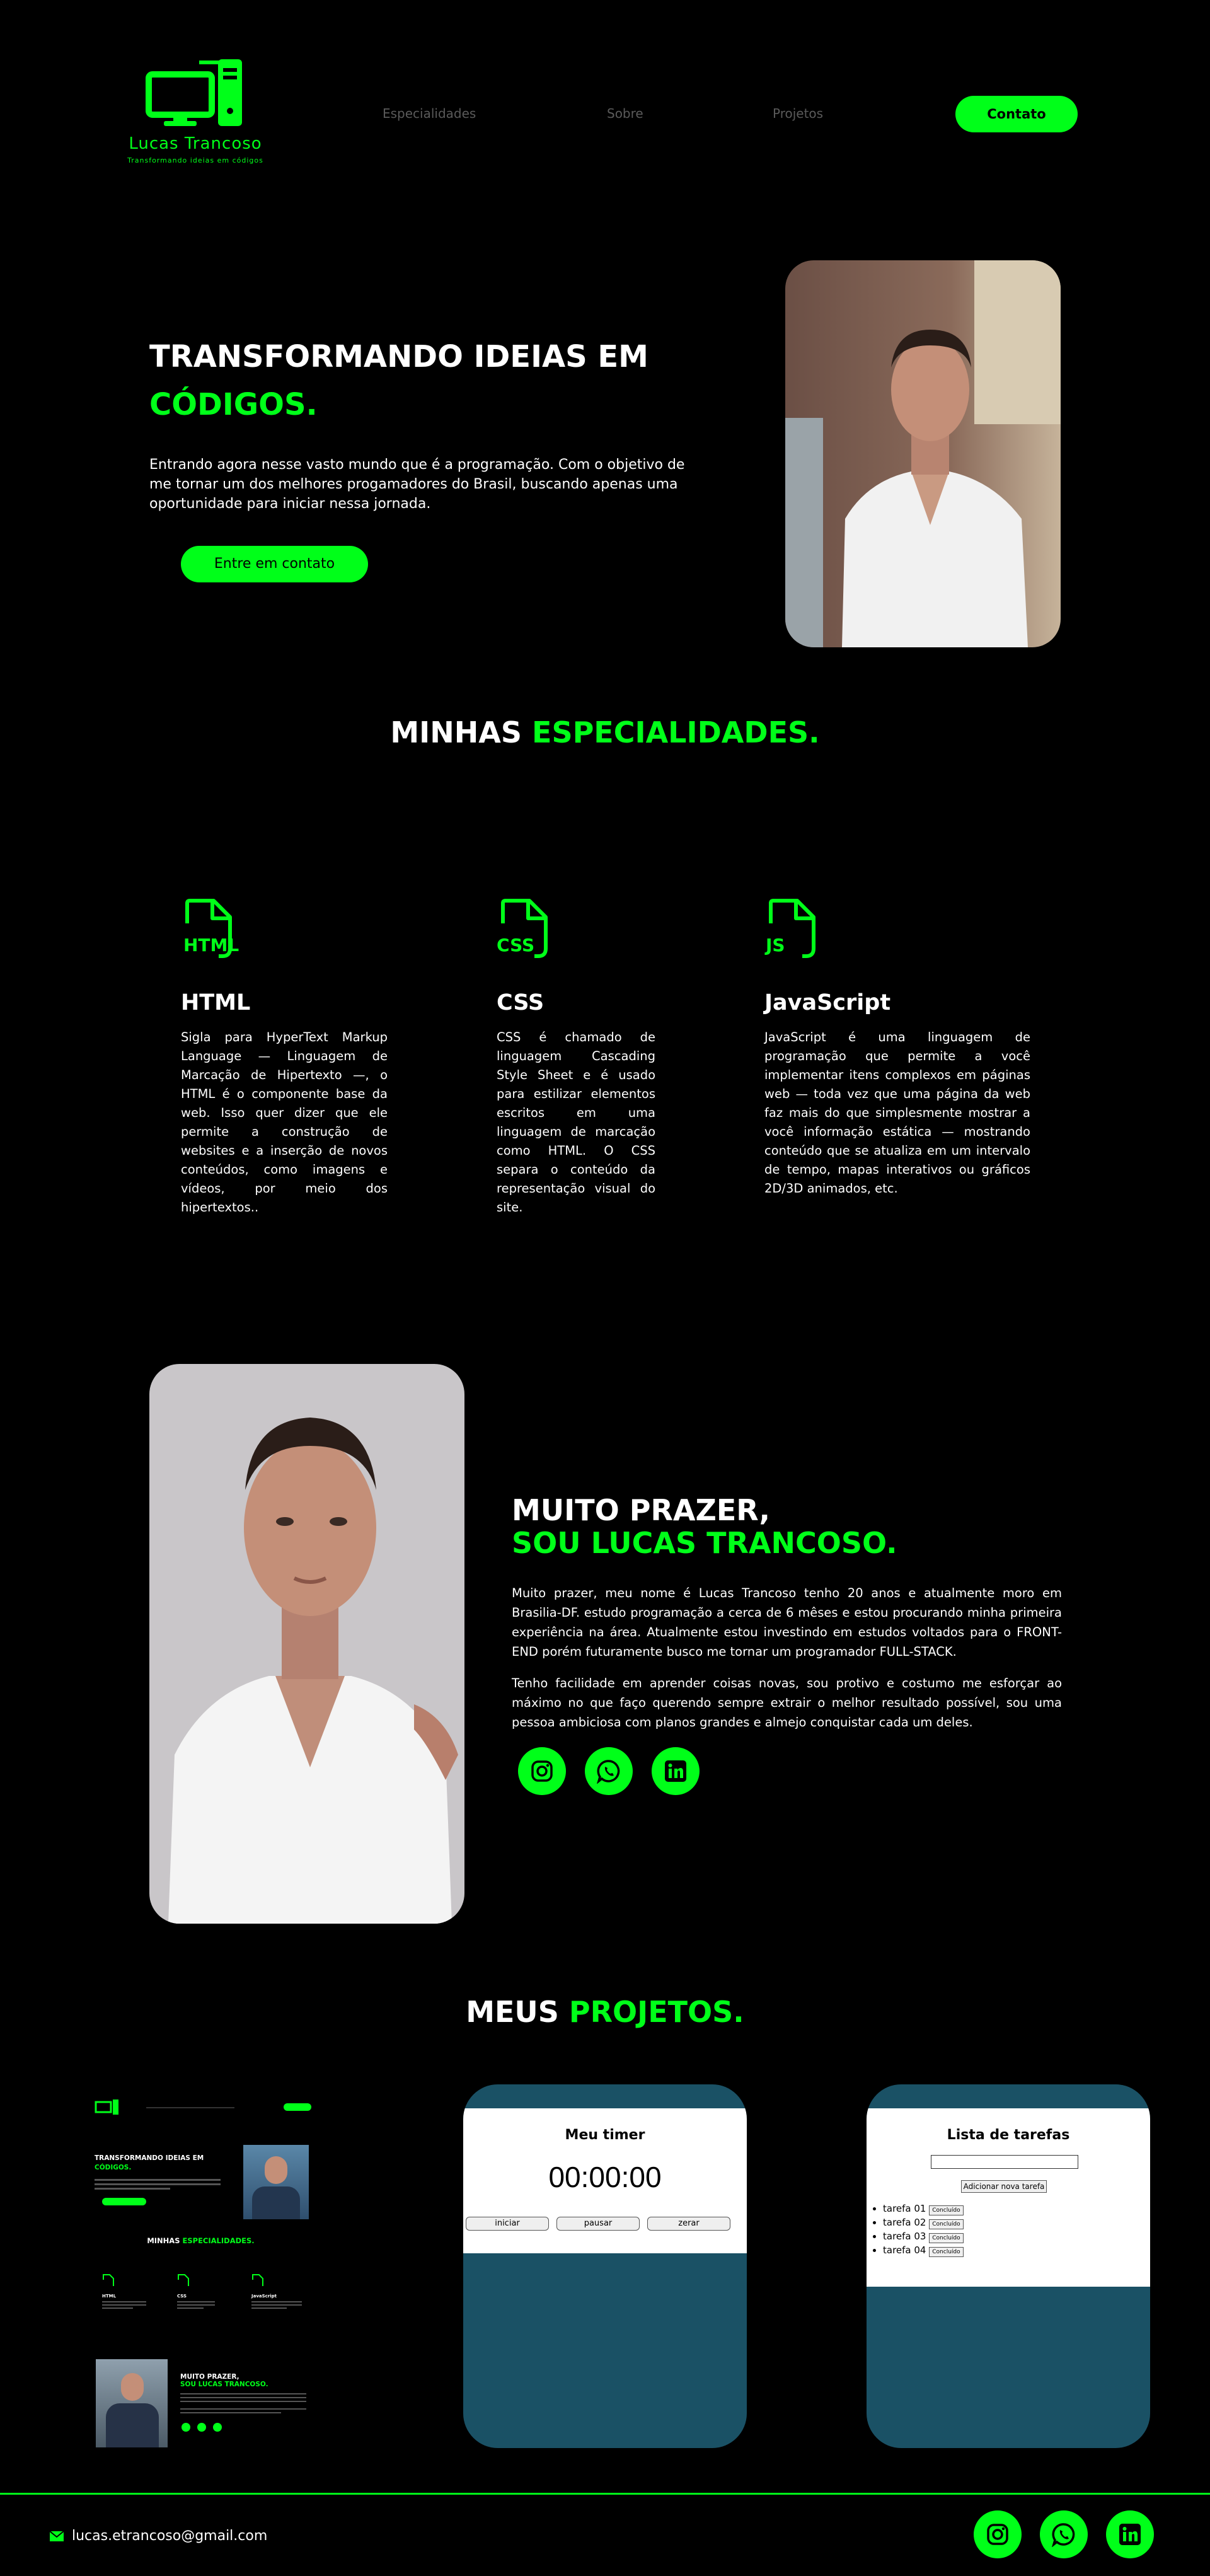  I want to click on timer-screen: Meu timer 00:00:00 iniciar pausar zerar, so click(605, 2180).